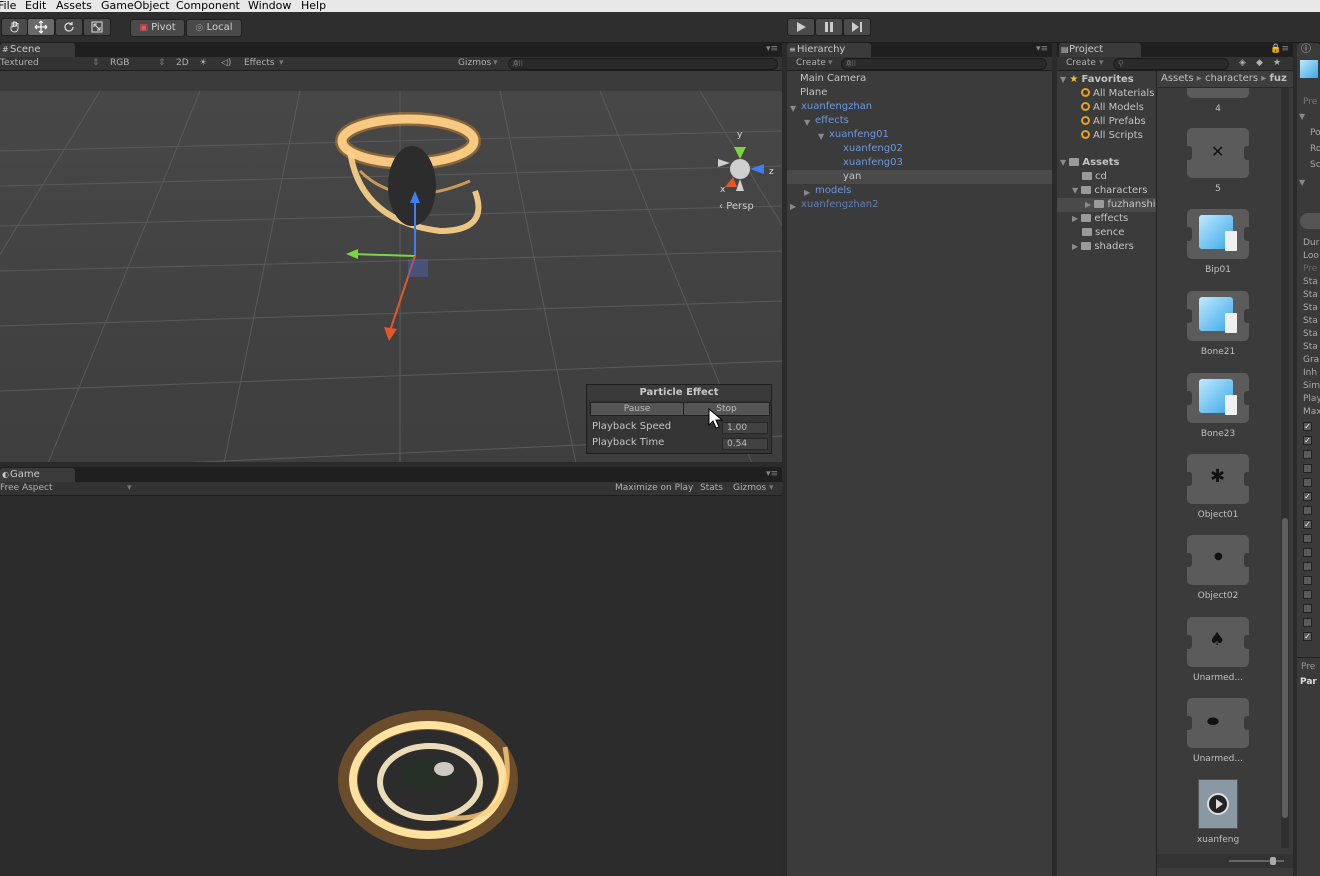 The image size is (1320, 876). Describe the element at coordinates (1279, 49) in the screenshot. I see `project-panel-menu-icon: 🔒≡` at that location.